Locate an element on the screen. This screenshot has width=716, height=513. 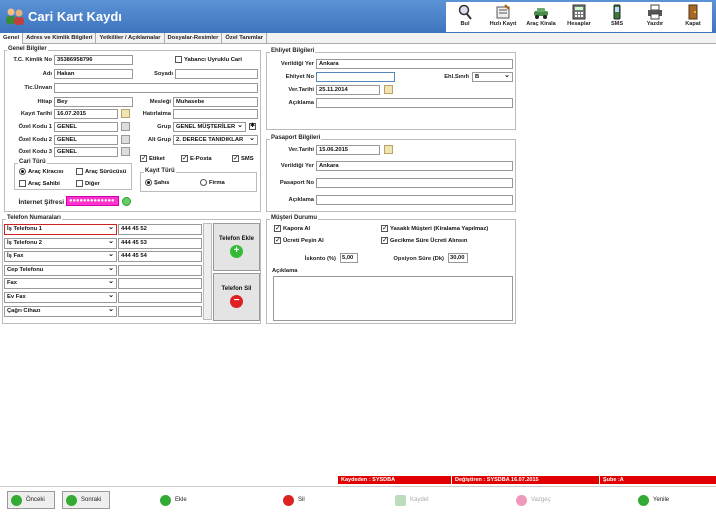
internet-sifresi-field: ●●●●●●●●●●●●● is located at coordinates (92, 201).